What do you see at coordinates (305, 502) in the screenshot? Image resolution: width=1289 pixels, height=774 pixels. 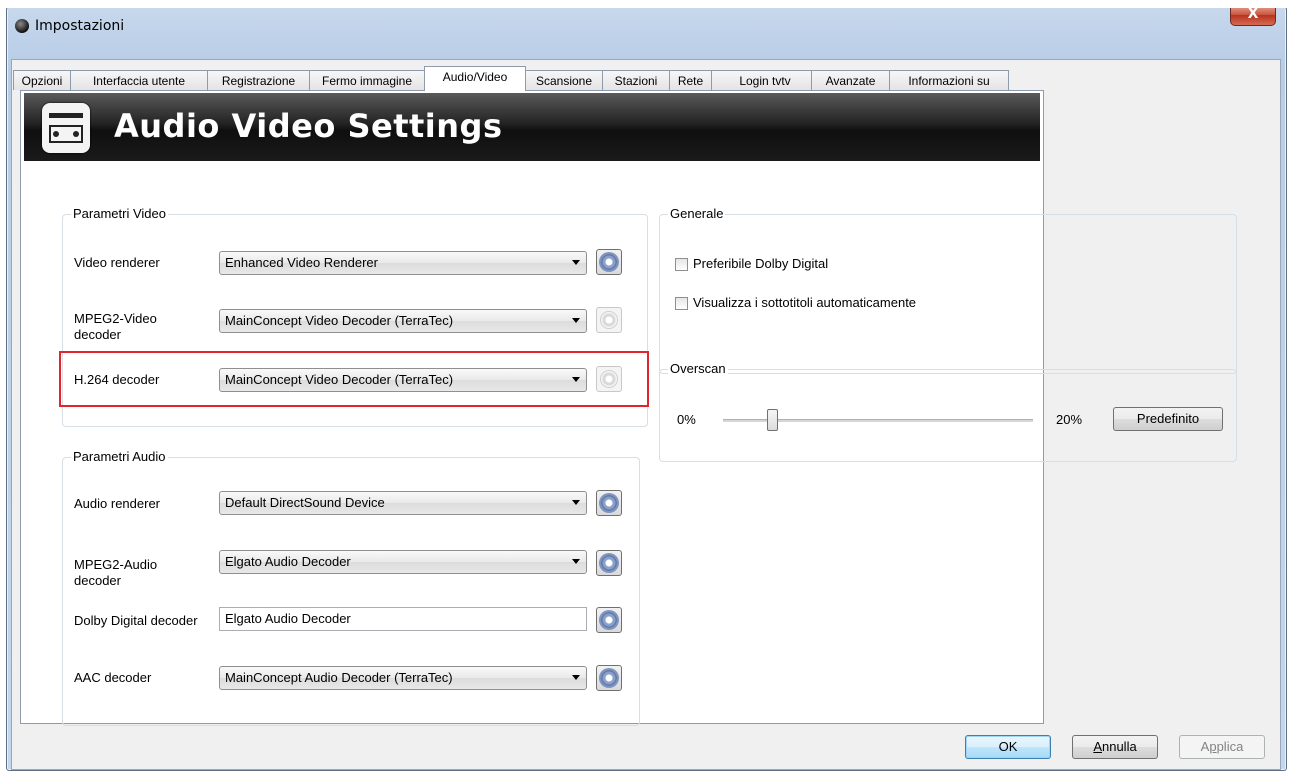 I see `audio-renderer-value: Default DirectSound Device` at bounding box center [305, 502].